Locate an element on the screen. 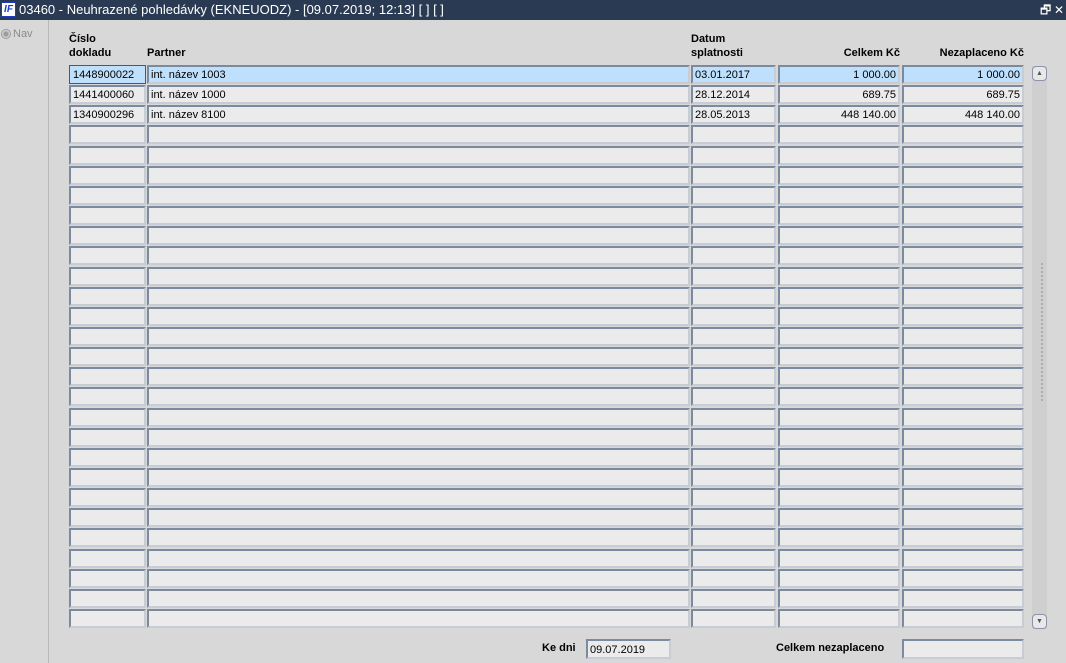  cell-unpaid: 689.75 is located at coordinates (963, 94).